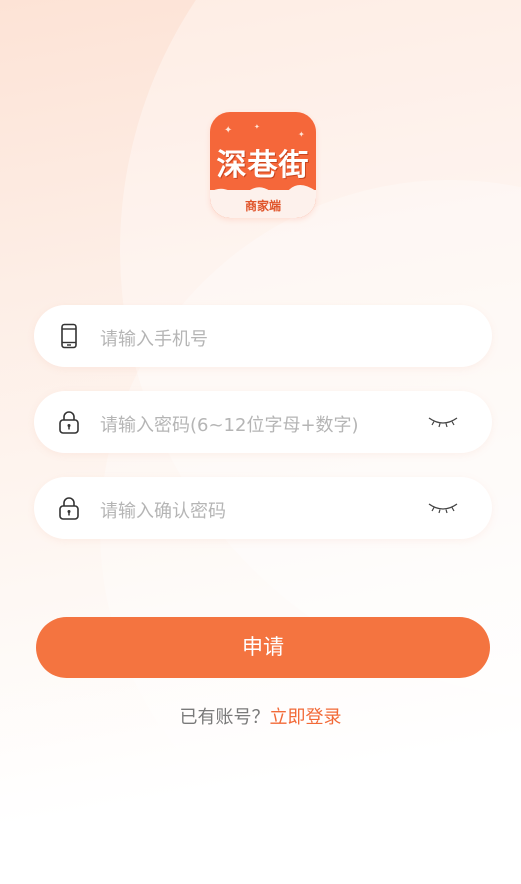 The image size is (521, 884). Describe the element at coordinates (263, 508) in the screenshot. I see `confirm-password-field: 请输入确认密码` at that location.